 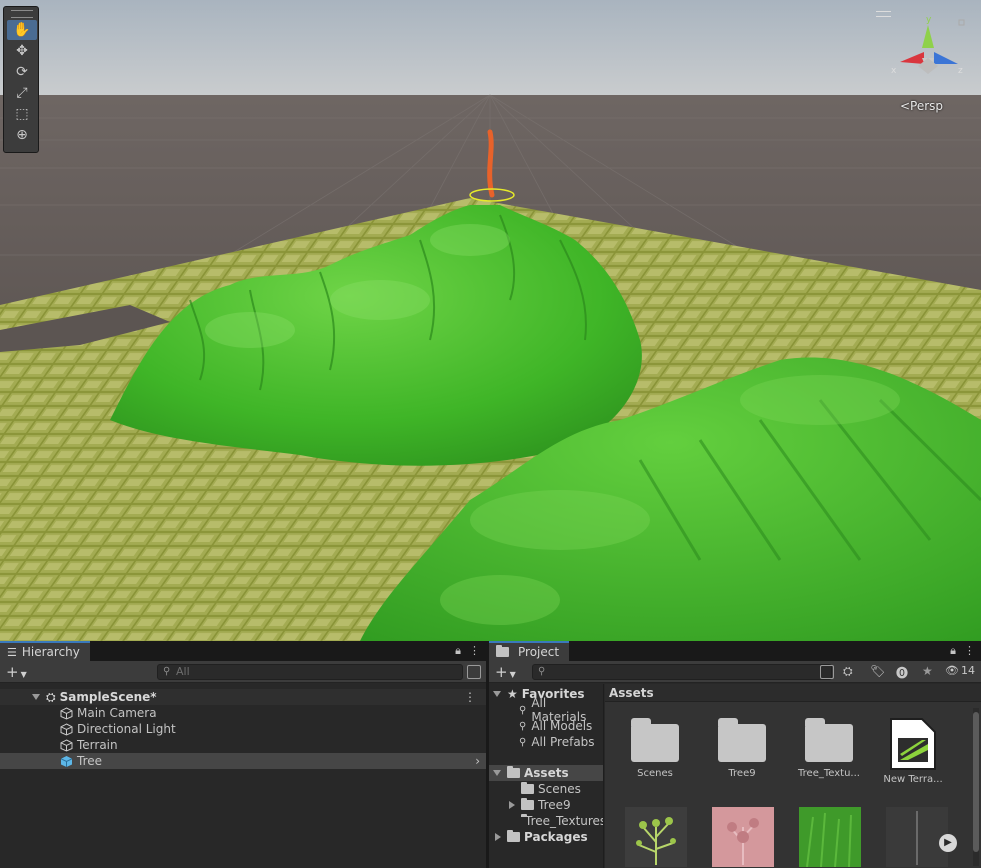 What do you see at coordinates (22, 72) in the screenshot?
I see `rotate-tool-button: ⟳` at bounding box center [22, 72].